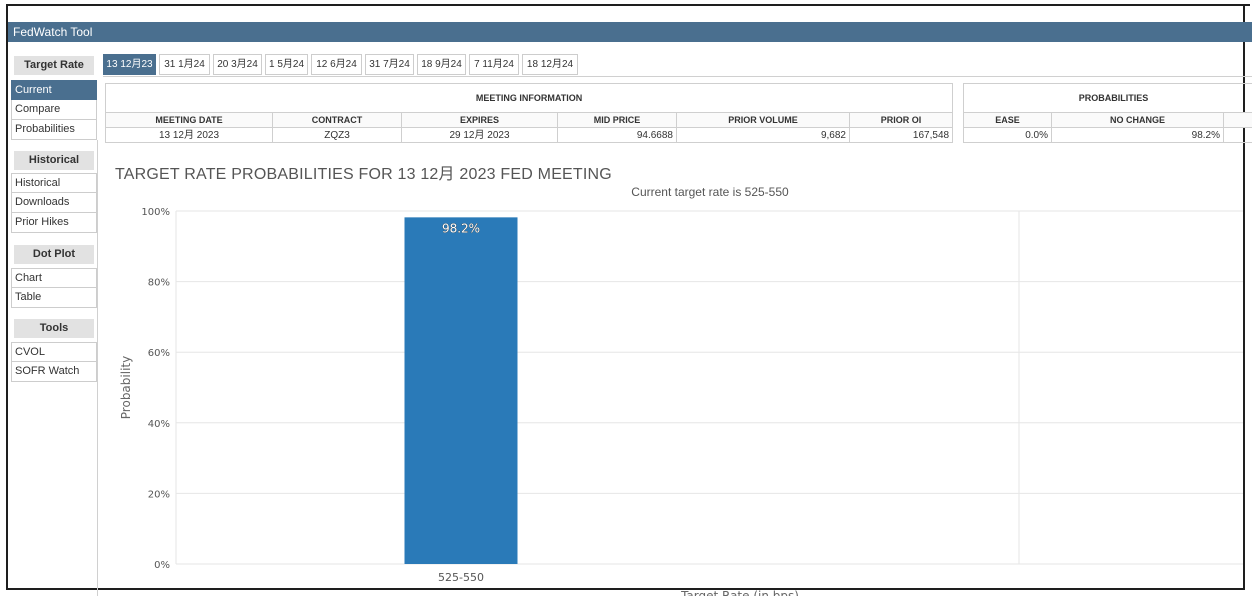  Describe the element at coordinates (159, 283) in the screenshot. I see `y-tick-label: 80%` at that location.